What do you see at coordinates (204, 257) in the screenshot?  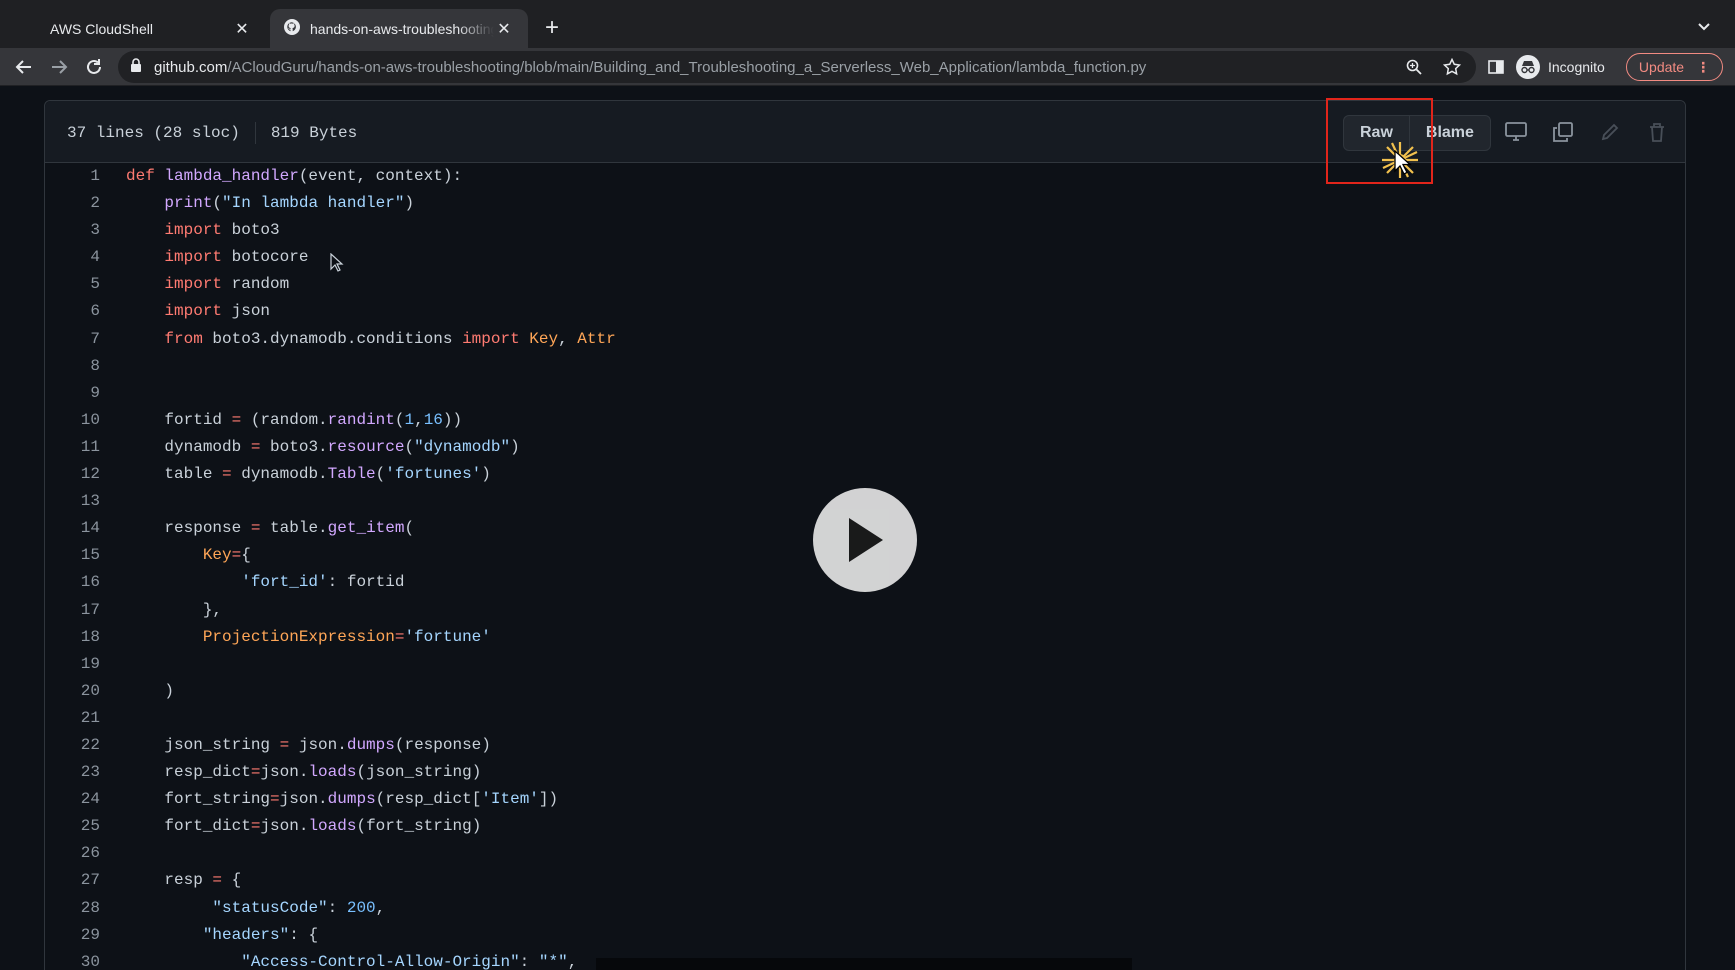 I see `line-content: import botocore` at bounding box center [204, 257].